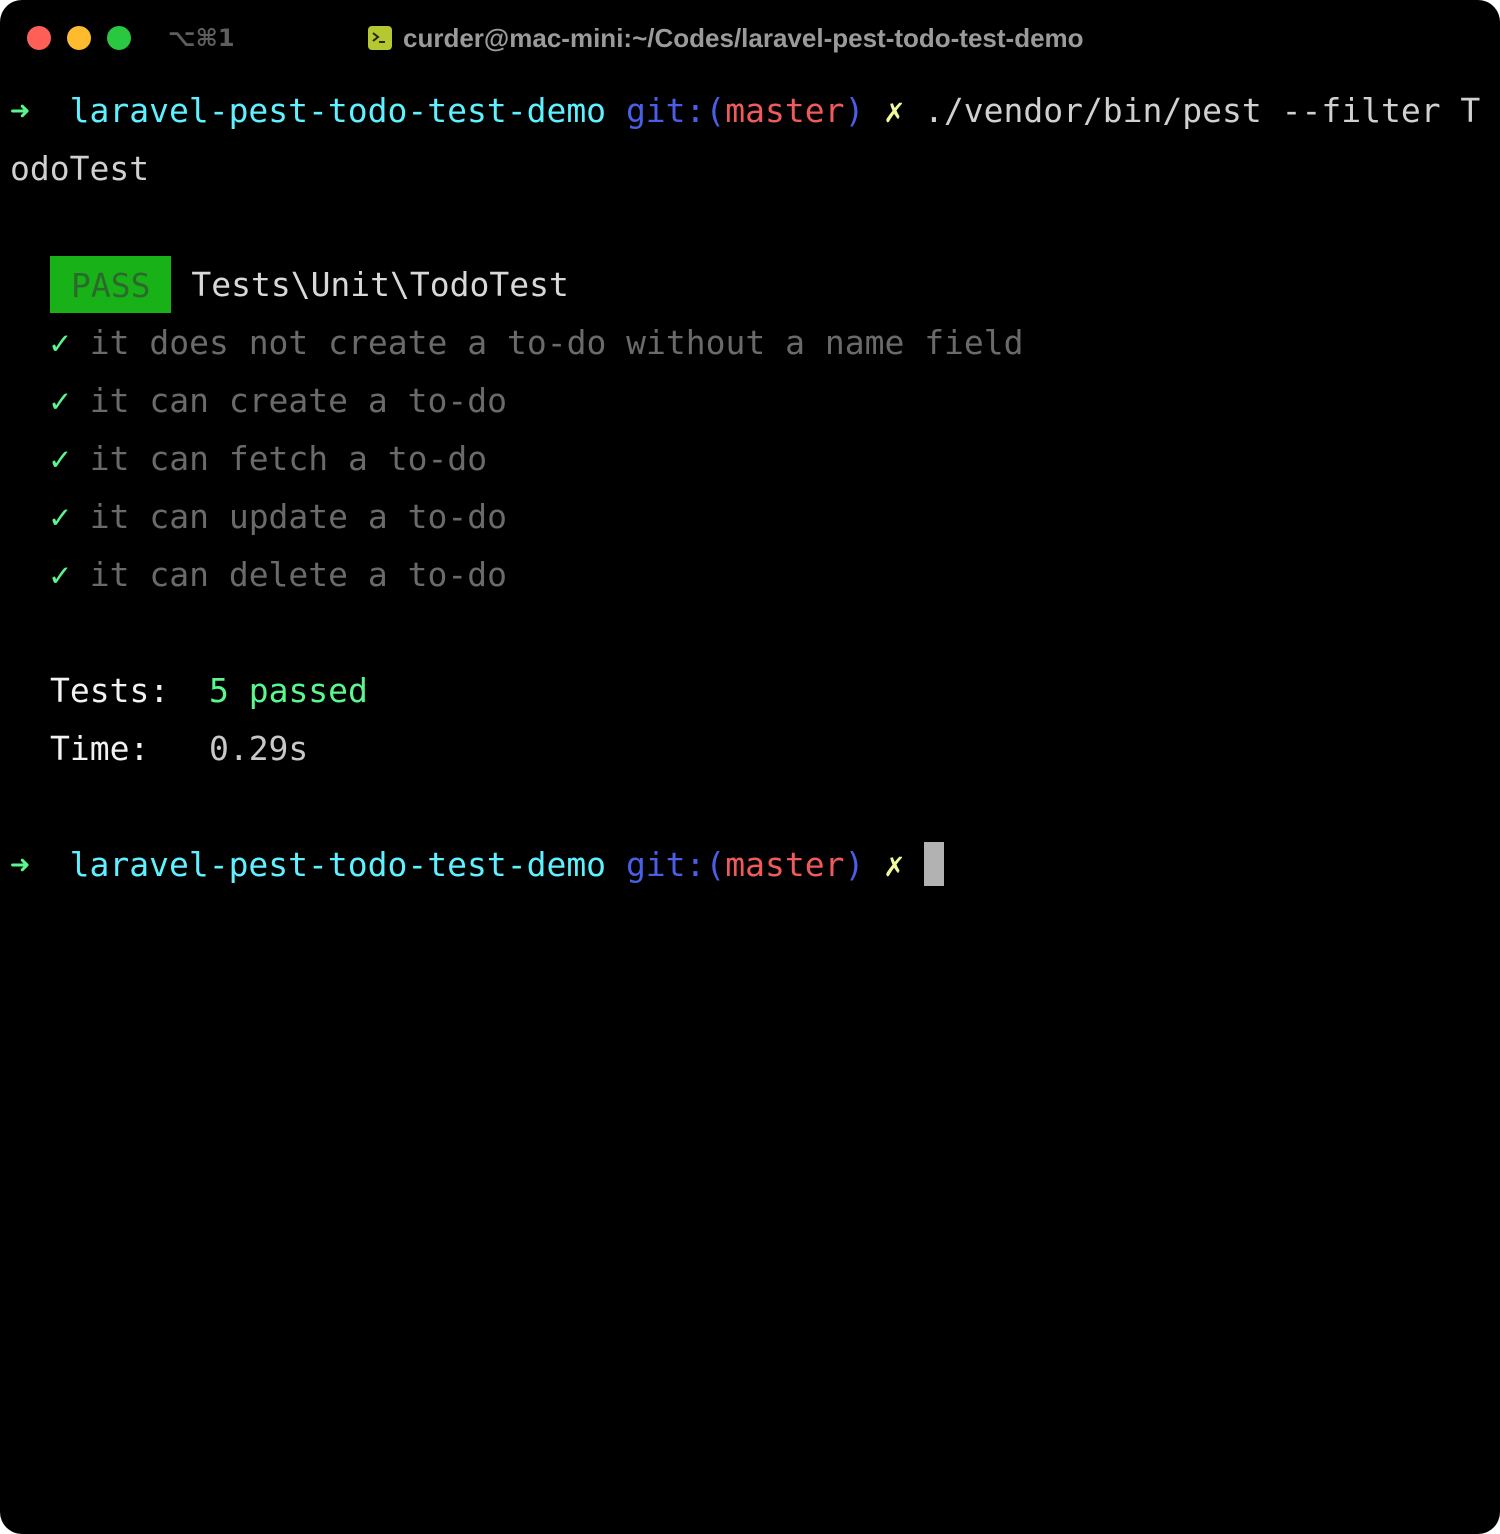 Image resolution: width=1500 pixels, height=1534 pixels. Describe the element at coordinates (179, 749) in the screenshot. I see `time-summary-line: Time: 0.29s` at that location.